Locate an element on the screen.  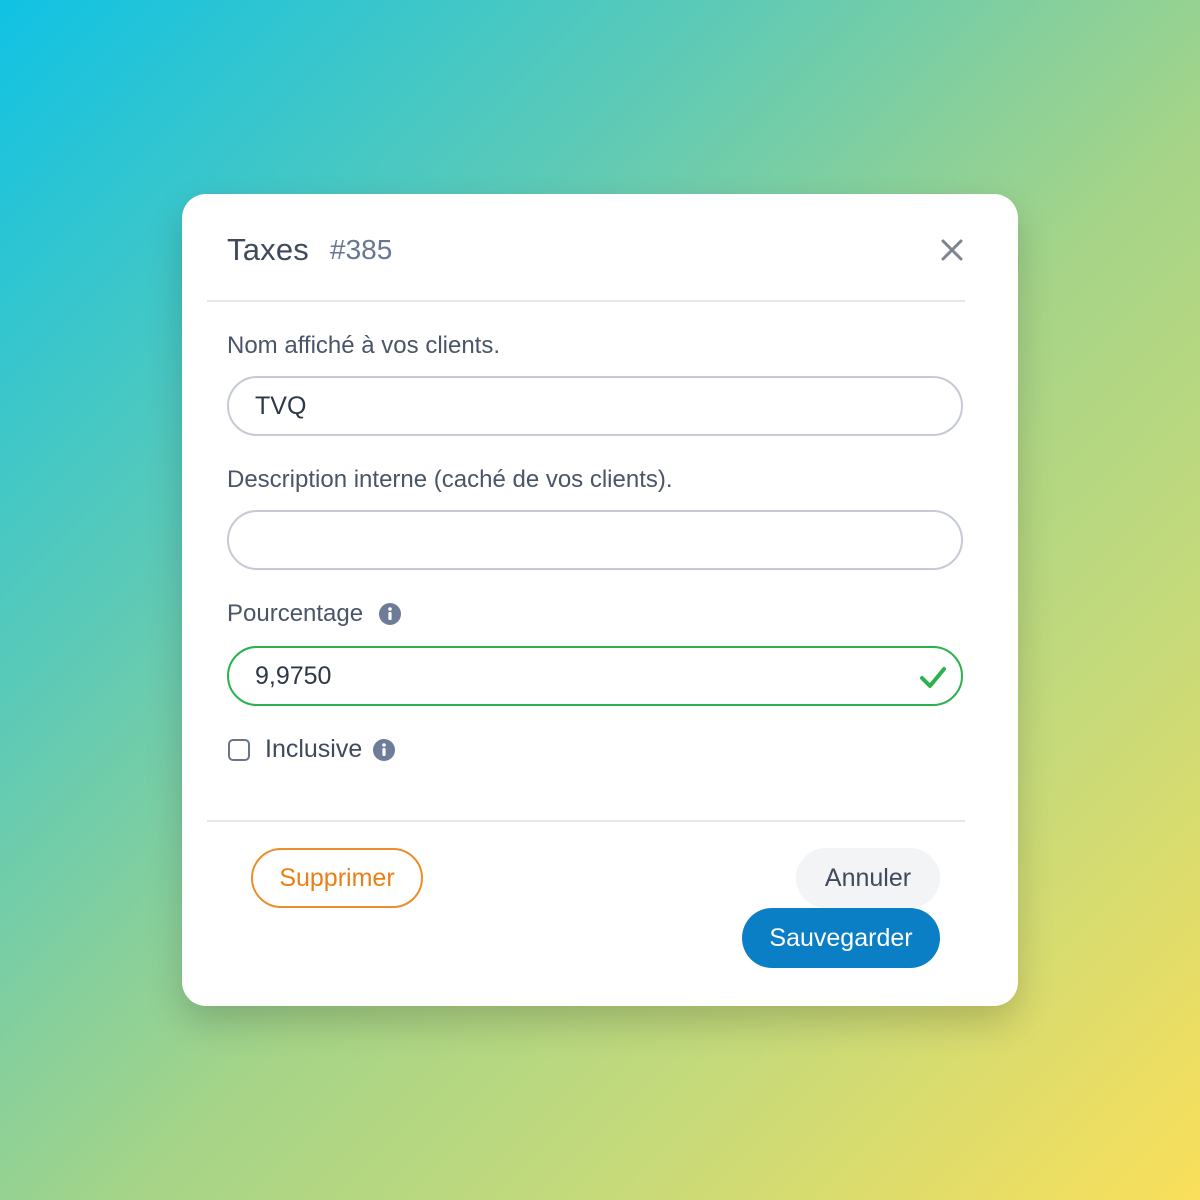
delete-button: Supprimer is located at coordinates (337, 878).